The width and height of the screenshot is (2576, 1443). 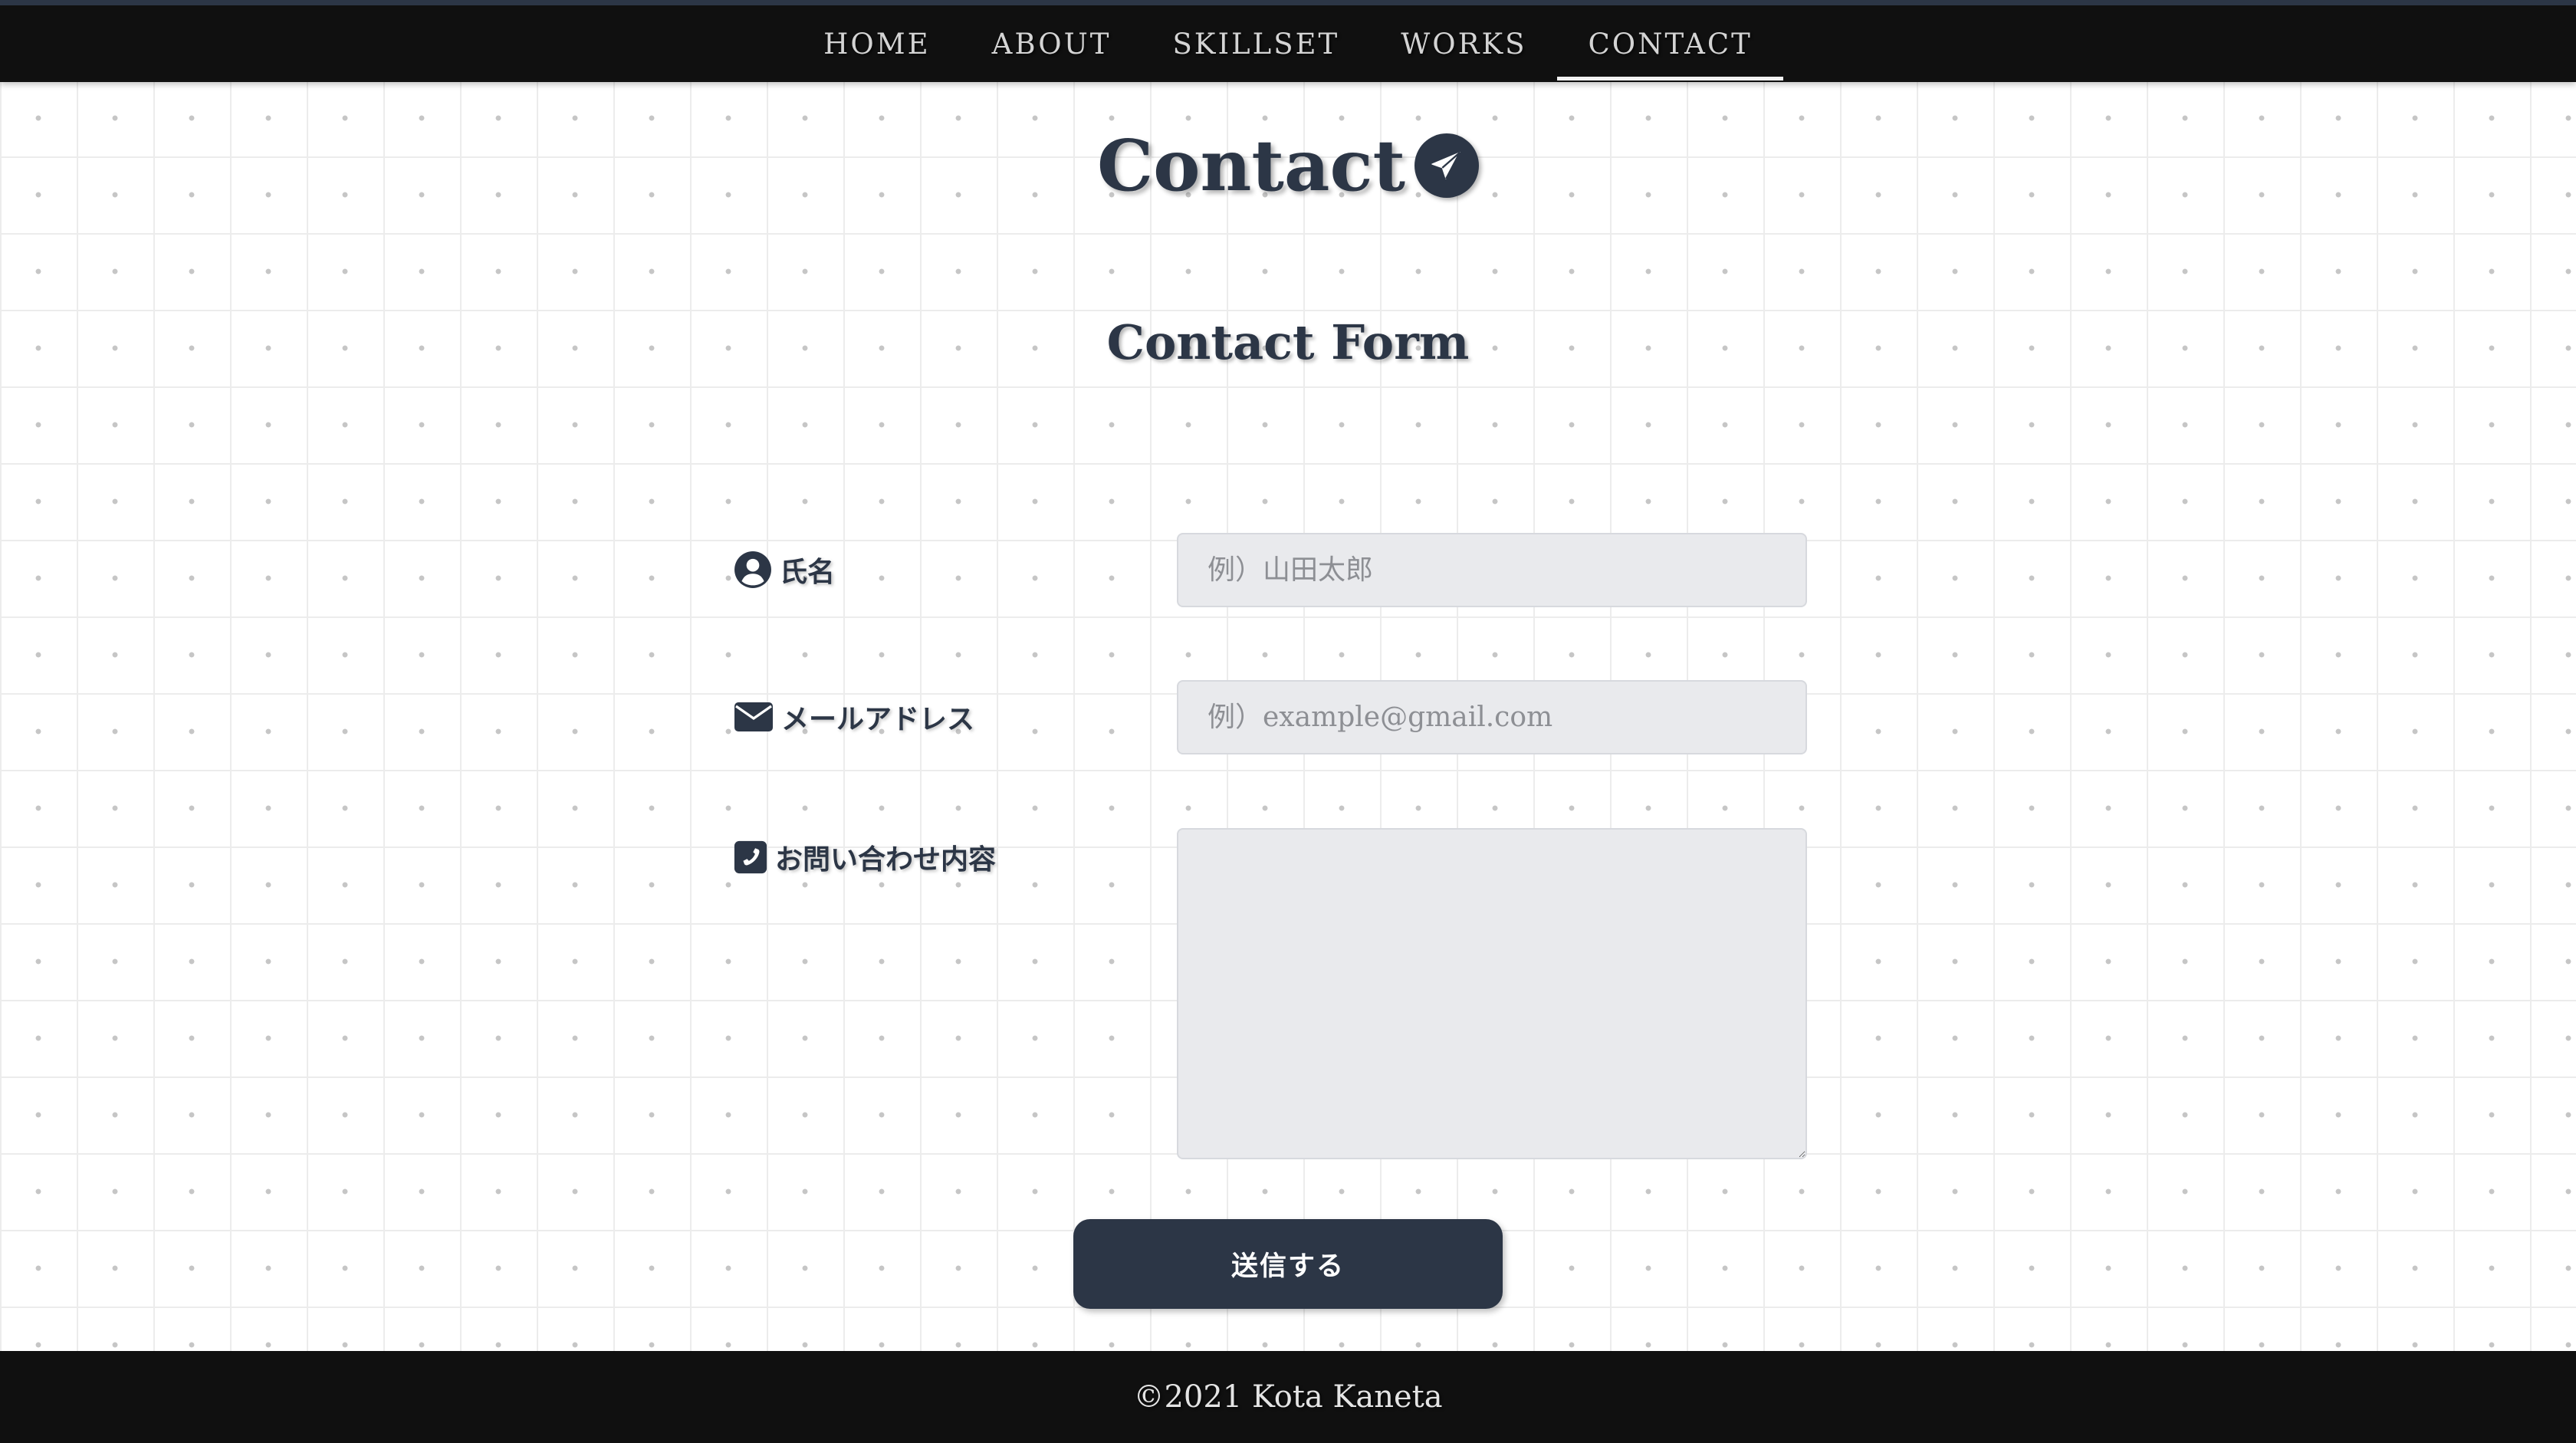 I want to click on footer-copyright: ©2021 Kota Kaneta, so click(x=1288, y=1397).